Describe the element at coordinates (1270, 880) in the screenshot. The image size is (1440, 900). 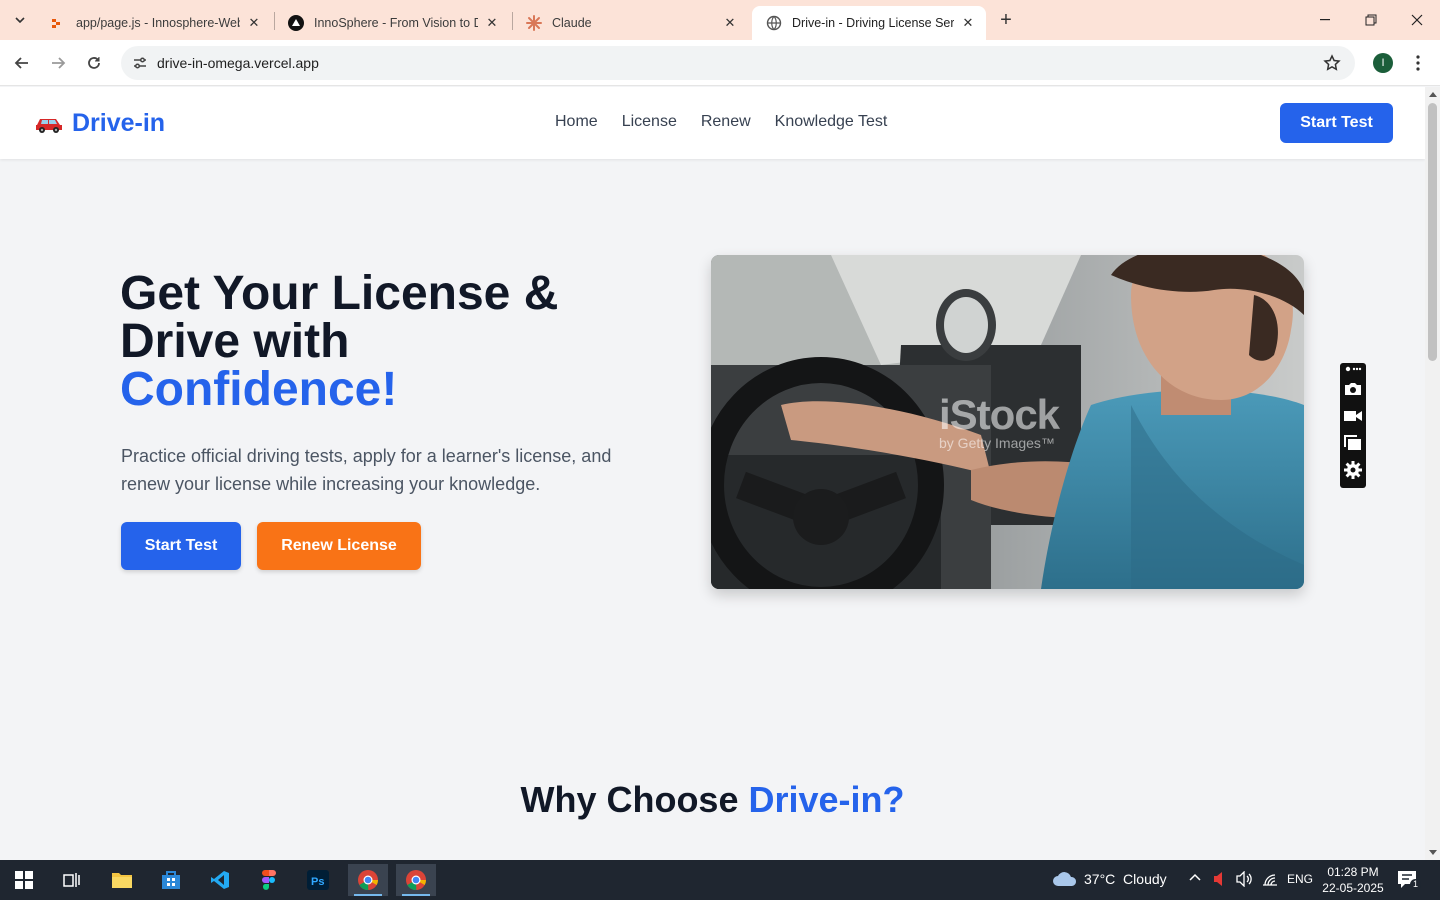
I see `network-icon` at that location.